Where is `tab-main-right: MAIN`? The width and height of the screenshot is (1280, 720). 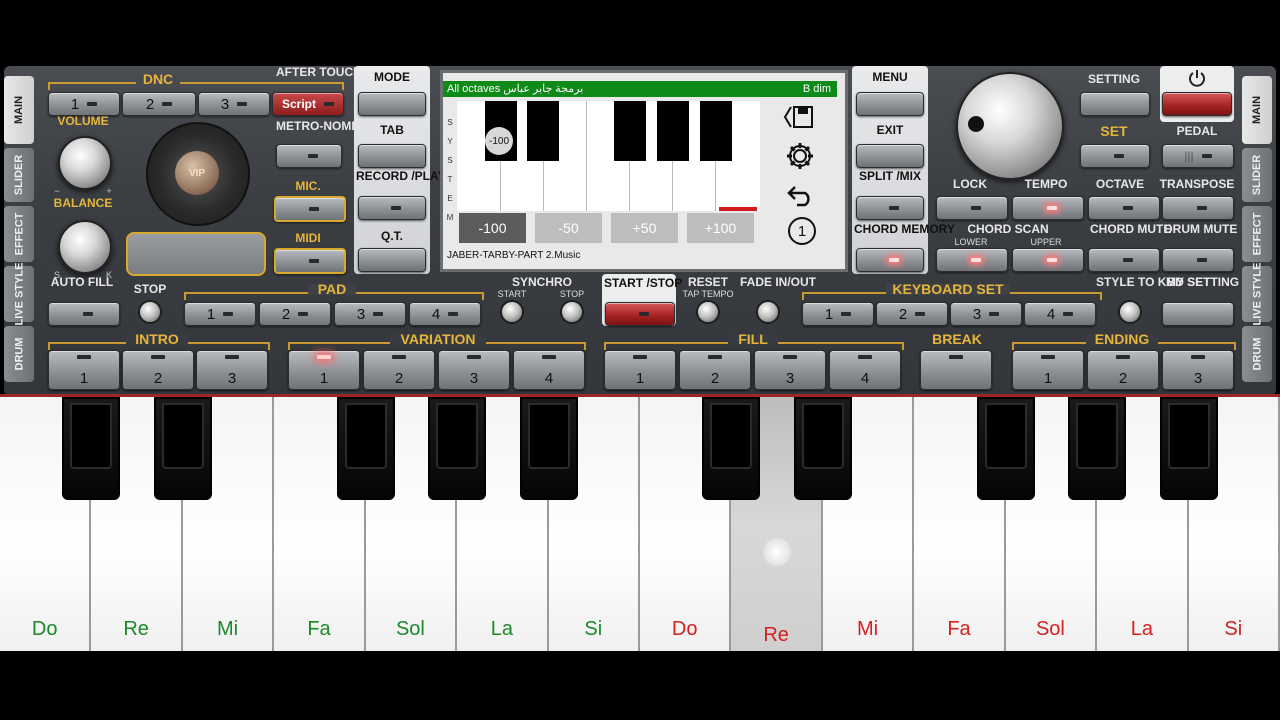 tab-main-right: MAIN is located at coordinates (1257, 110).